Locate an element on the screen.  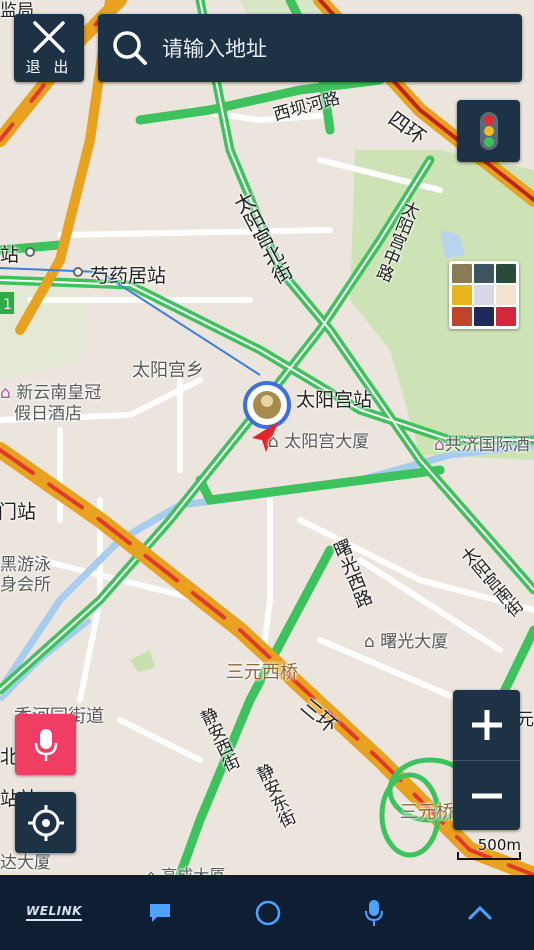
exit-label: 退 出 is located at coordinates (49, 66).